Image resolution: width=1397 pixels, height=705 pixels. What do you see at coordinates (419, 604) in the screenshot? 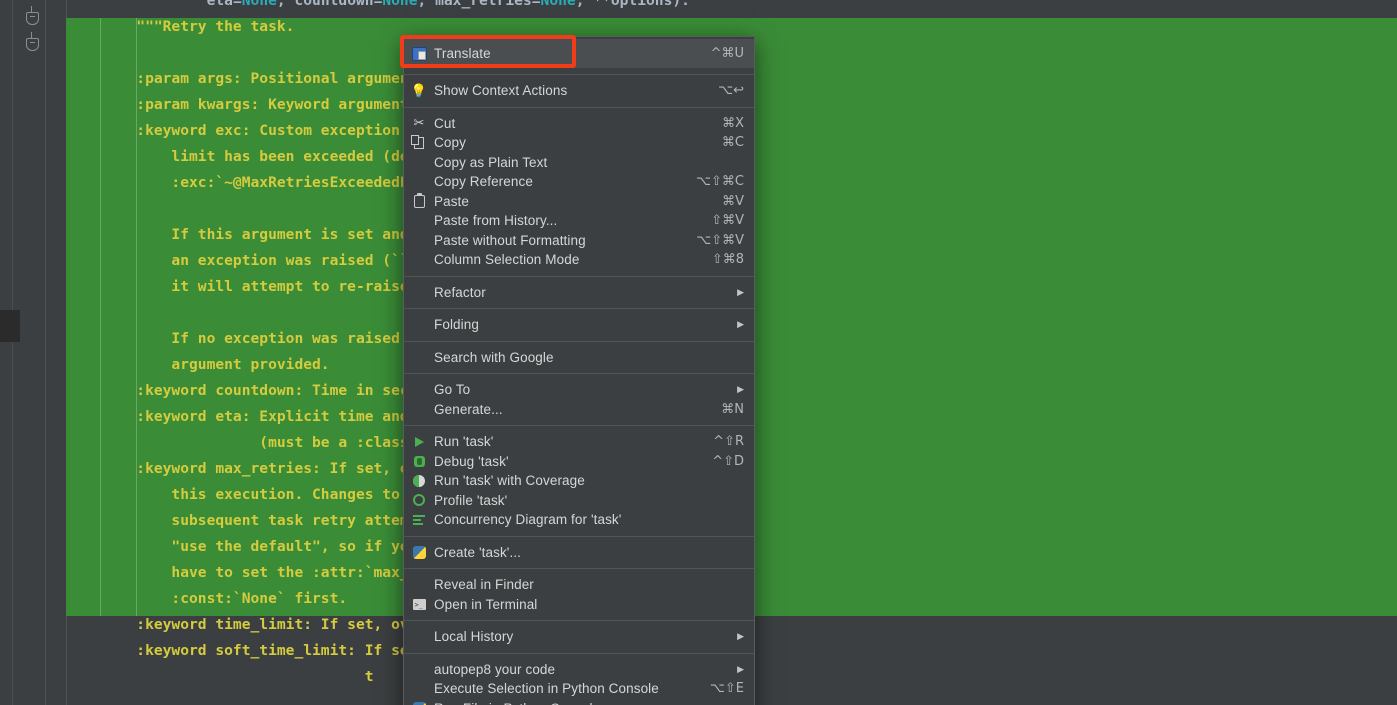
I see `terminal-icon` at bounding box center [419, 604].